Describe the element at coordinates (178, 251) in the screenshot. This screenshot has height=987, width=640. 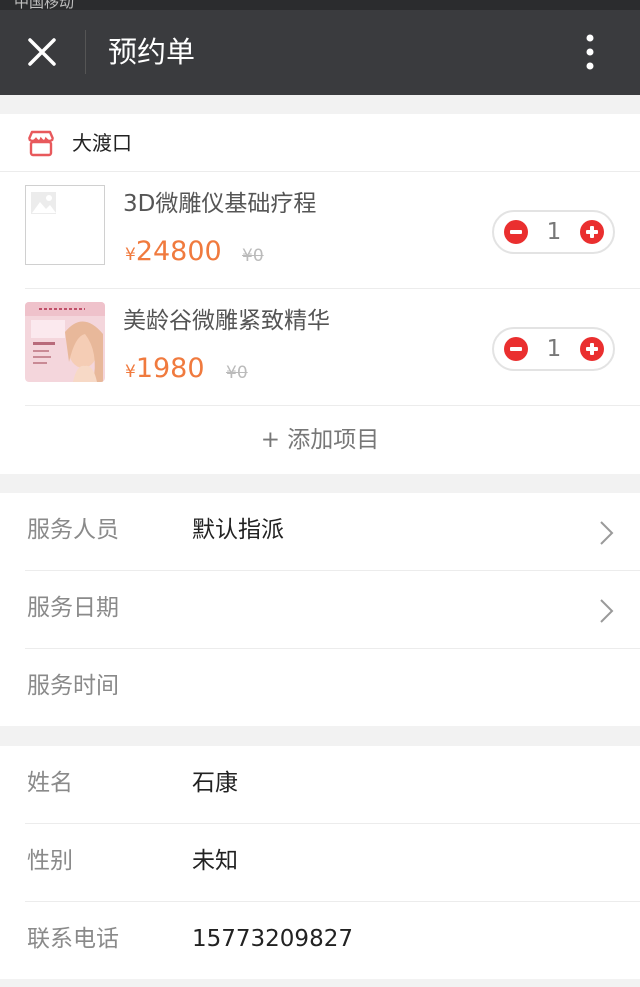
I see `price-value: 24800` at that location.